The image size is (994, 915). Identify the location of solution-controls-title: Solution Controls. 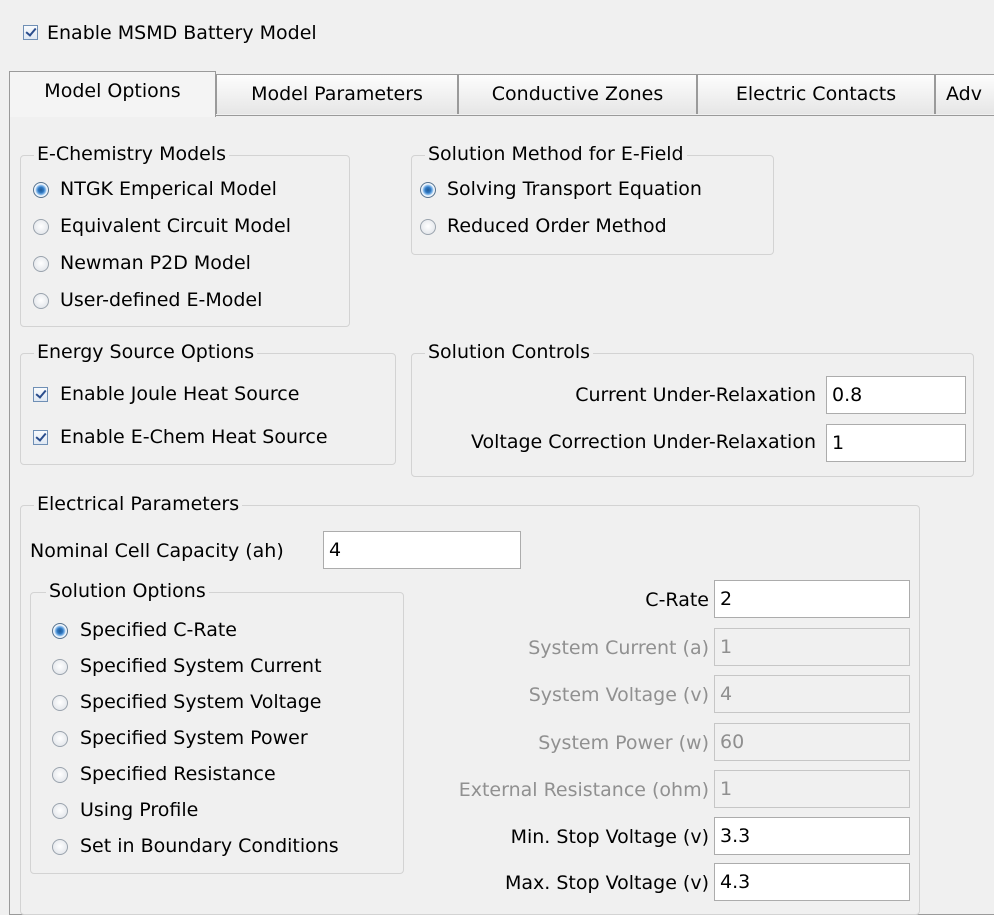
(509, 352).